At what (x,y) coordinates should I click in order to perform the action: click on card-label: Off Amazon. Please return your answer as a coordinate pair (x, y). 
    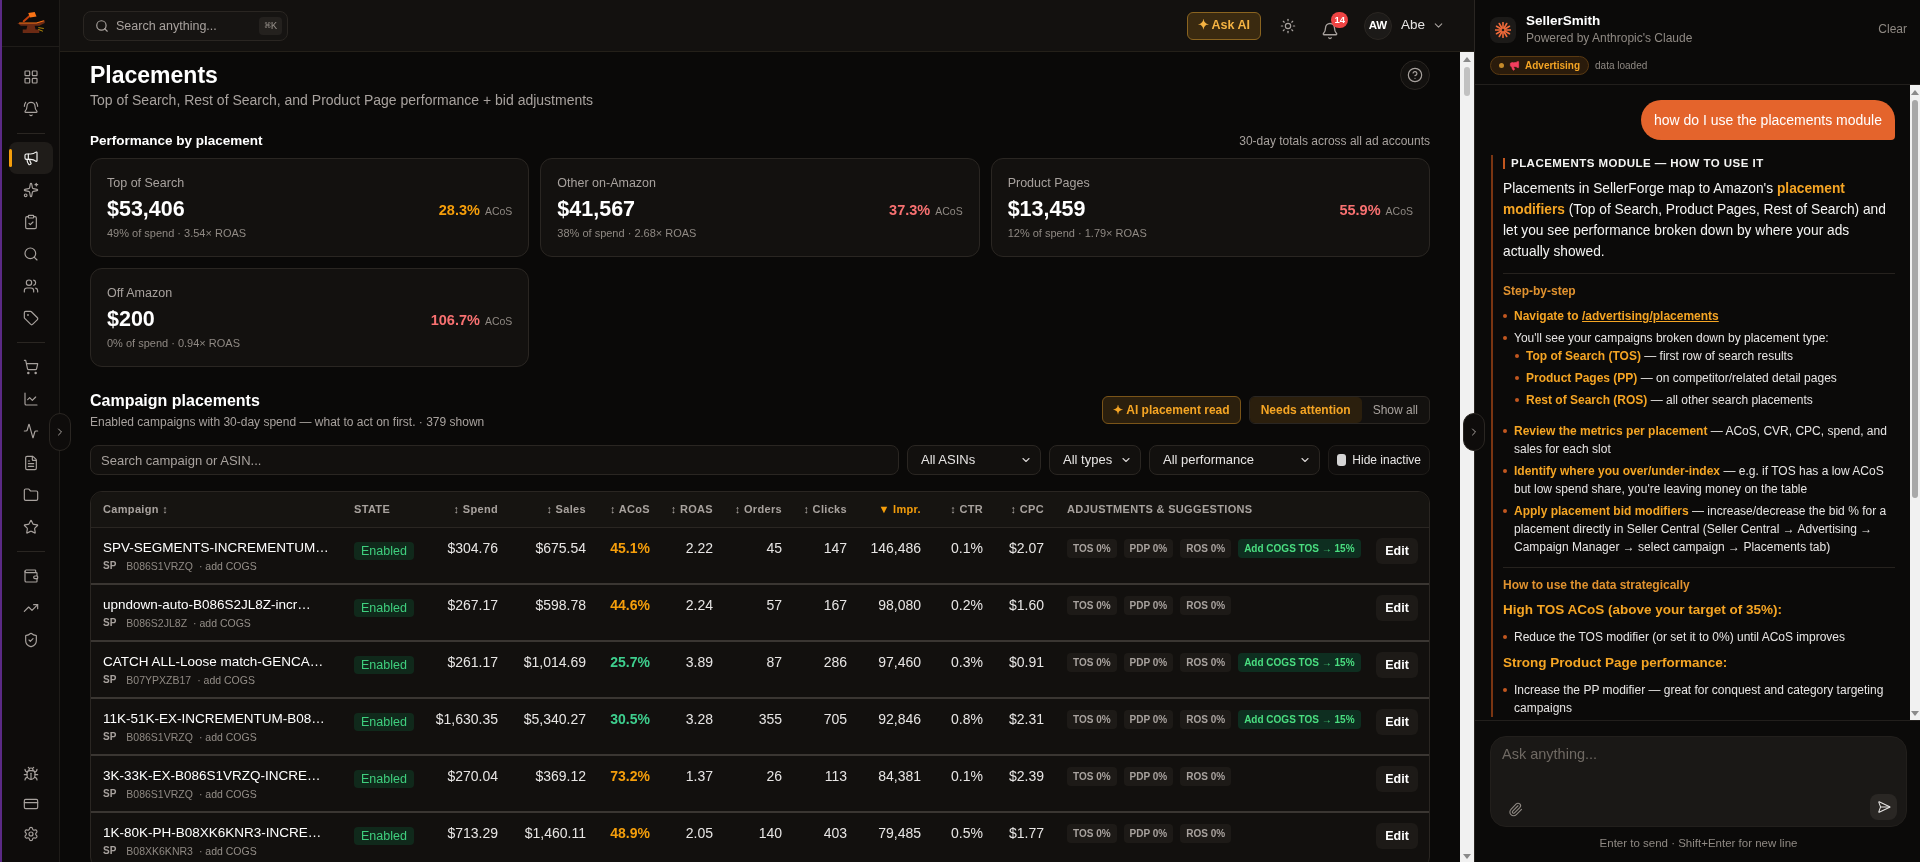
    Looking at the image, I should click on (140, 293).